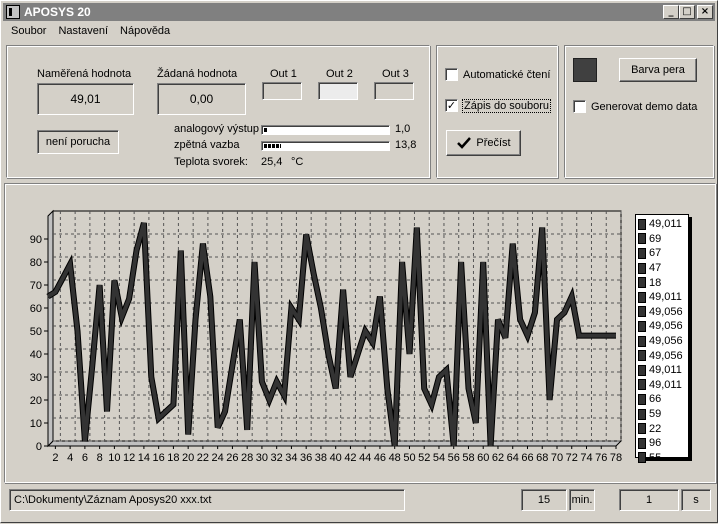  Describe the element at coordinates (57, 12) in the screenshot. I see `window-title: APOSYS 20` at that location.